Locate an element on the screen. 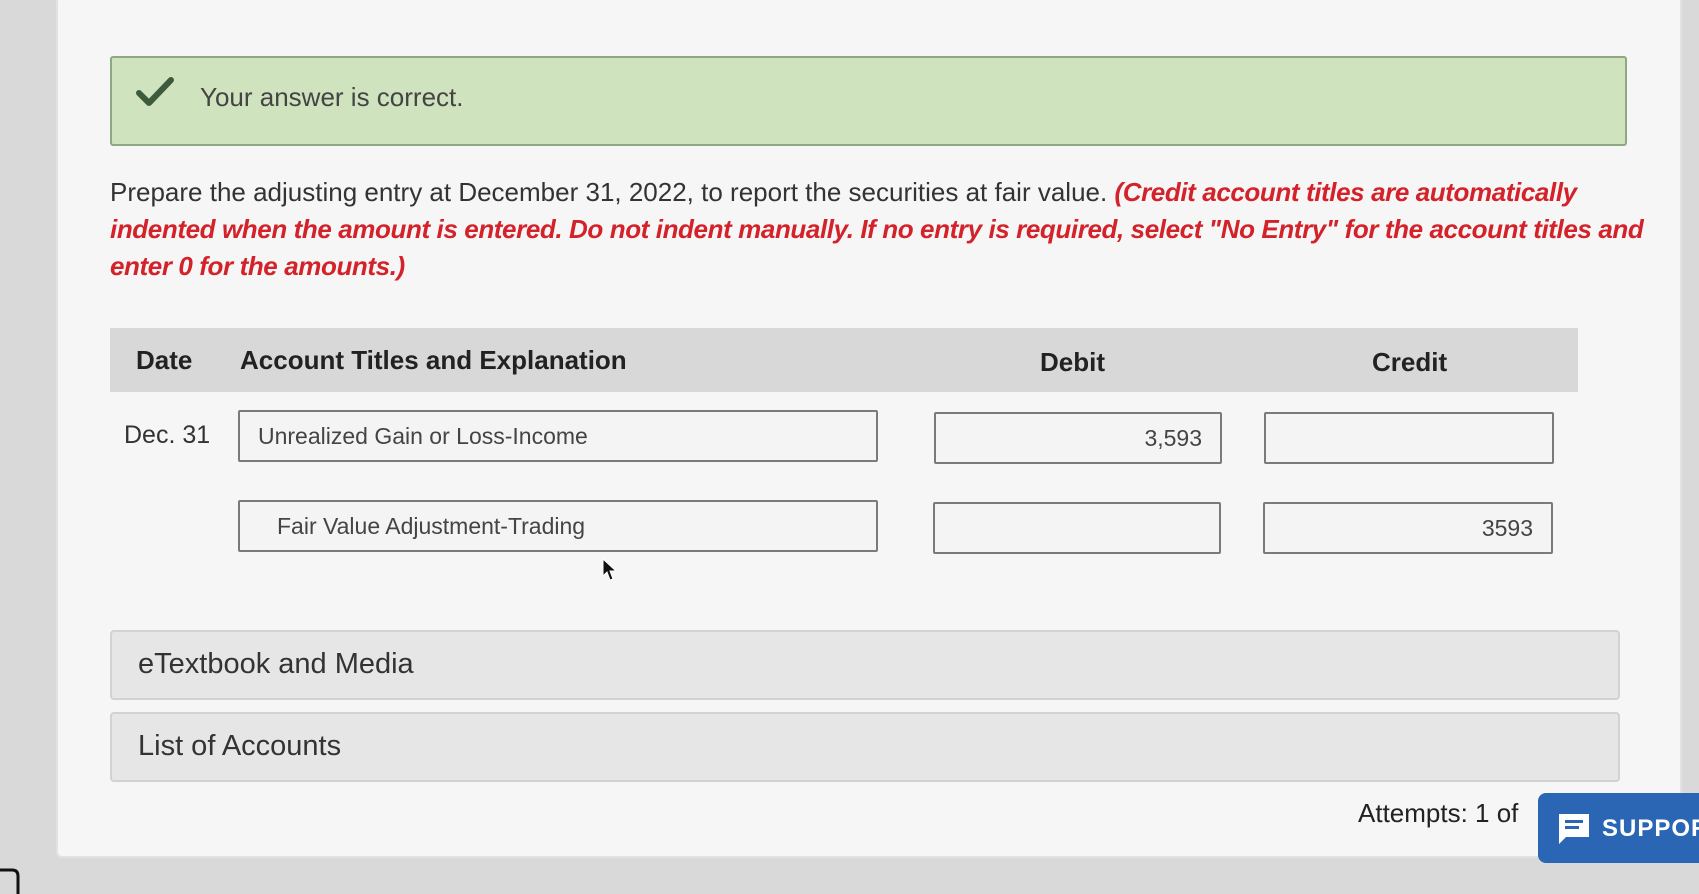 This screenshot has width=1699, height=894. debit-field-1: 3,593 is located at coordinates (1078, 438).